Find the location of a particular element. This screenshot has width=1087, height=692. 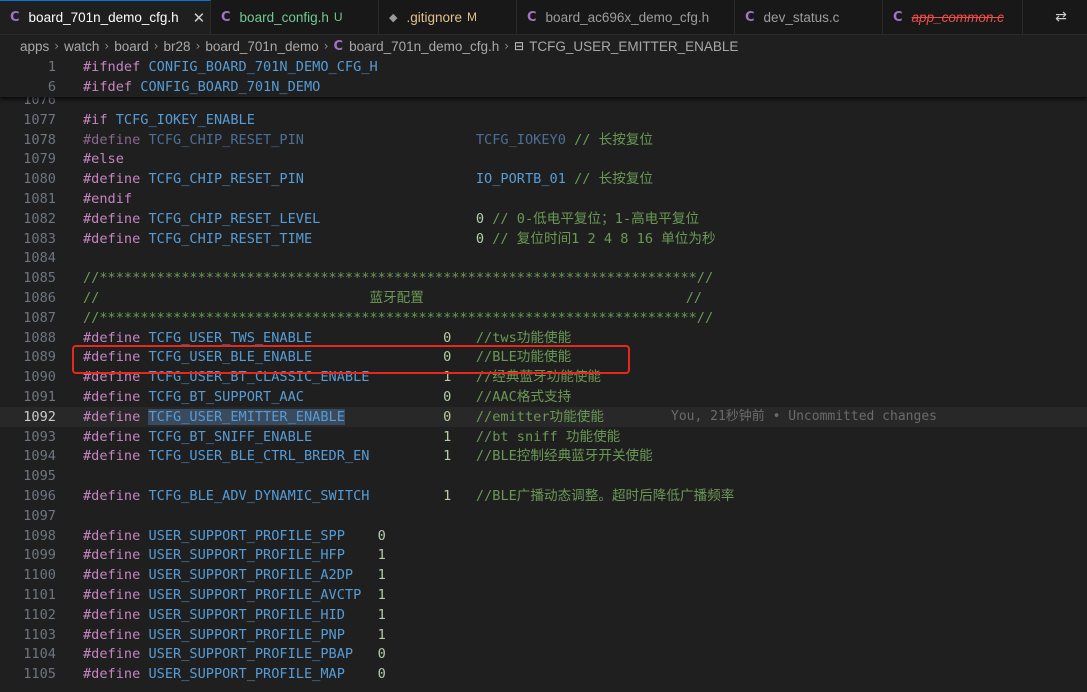

breadcrumb-item: board_701n_demo_cfg.h is located at coordinates (424, 46).